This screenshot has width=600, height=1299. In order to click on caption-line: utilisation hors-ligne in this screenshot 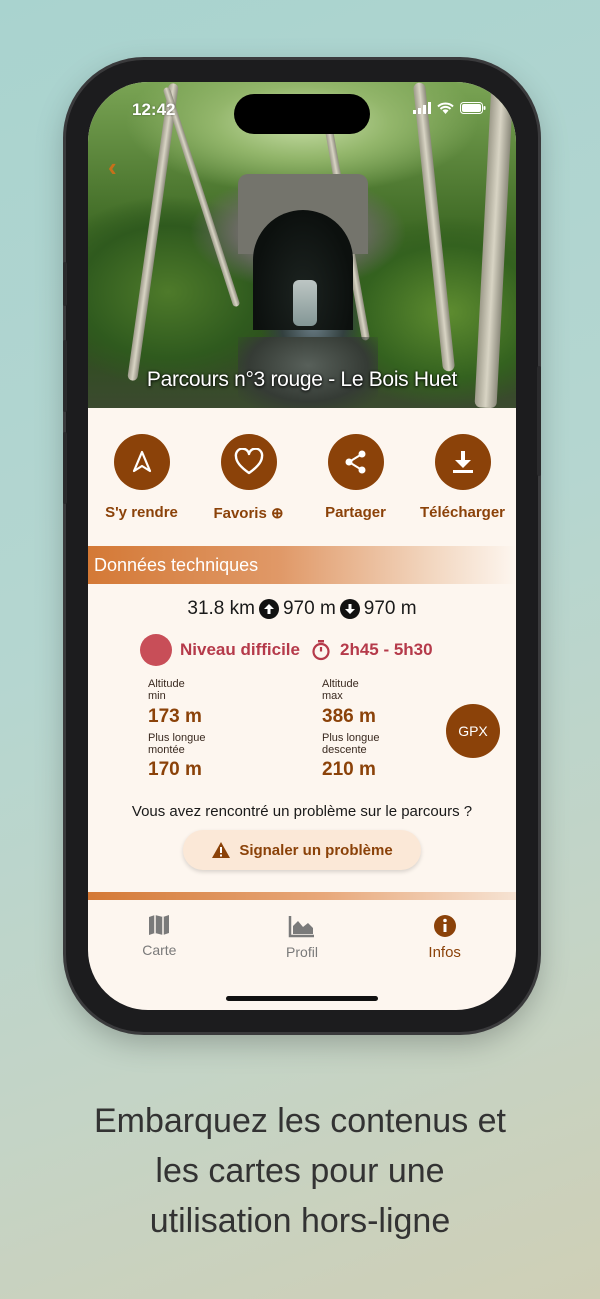, I will do `click(300, 1221)`.